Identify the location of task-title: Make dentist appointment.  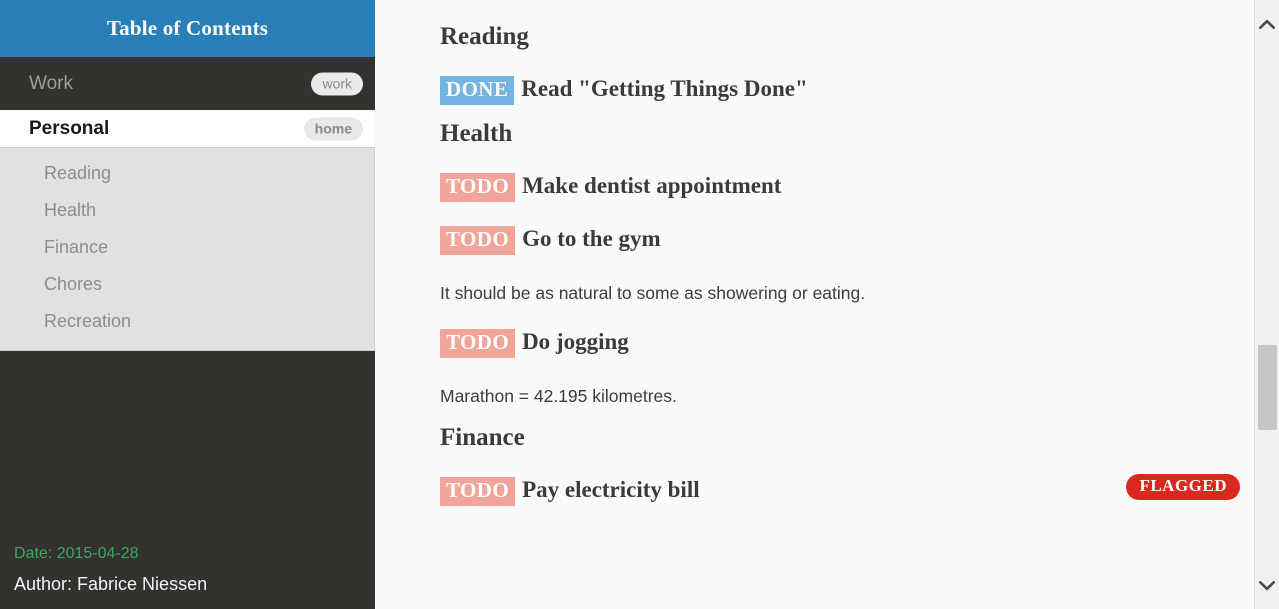
(652, 186).